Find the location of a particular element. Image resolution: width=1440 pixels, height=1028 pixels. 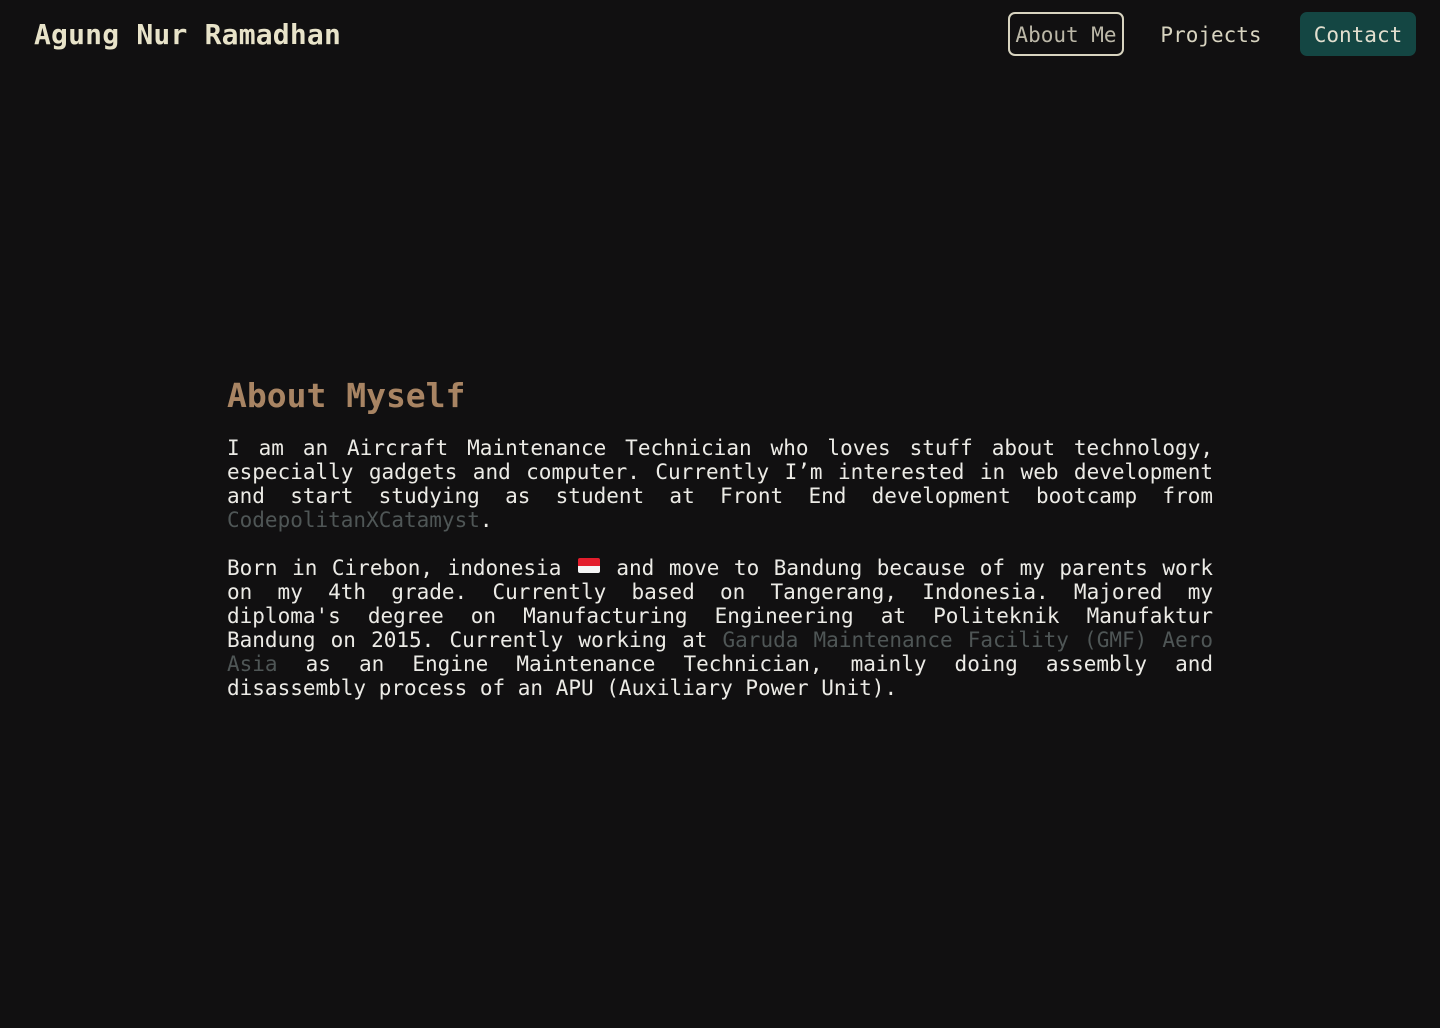

about-title: About Myself is located at coordinates (346, 395).